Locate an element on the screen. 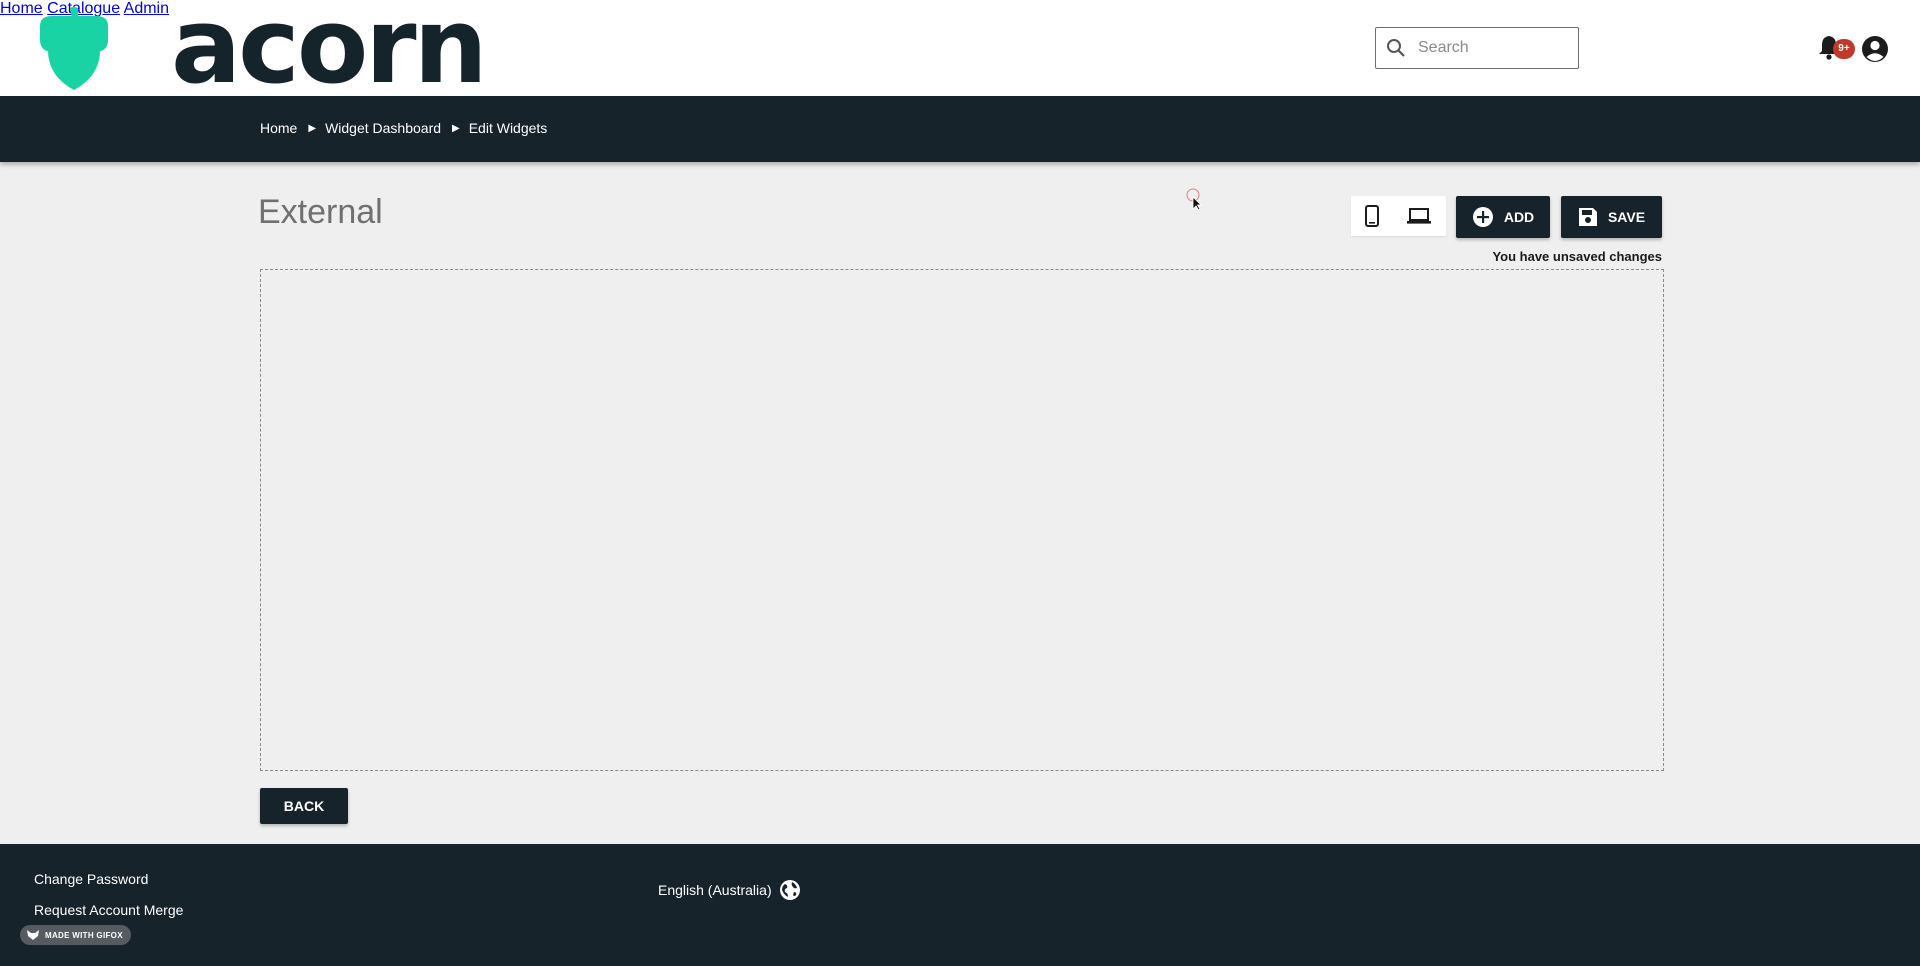  breadcrumb-home: Home is located at coordinates (278, 128).